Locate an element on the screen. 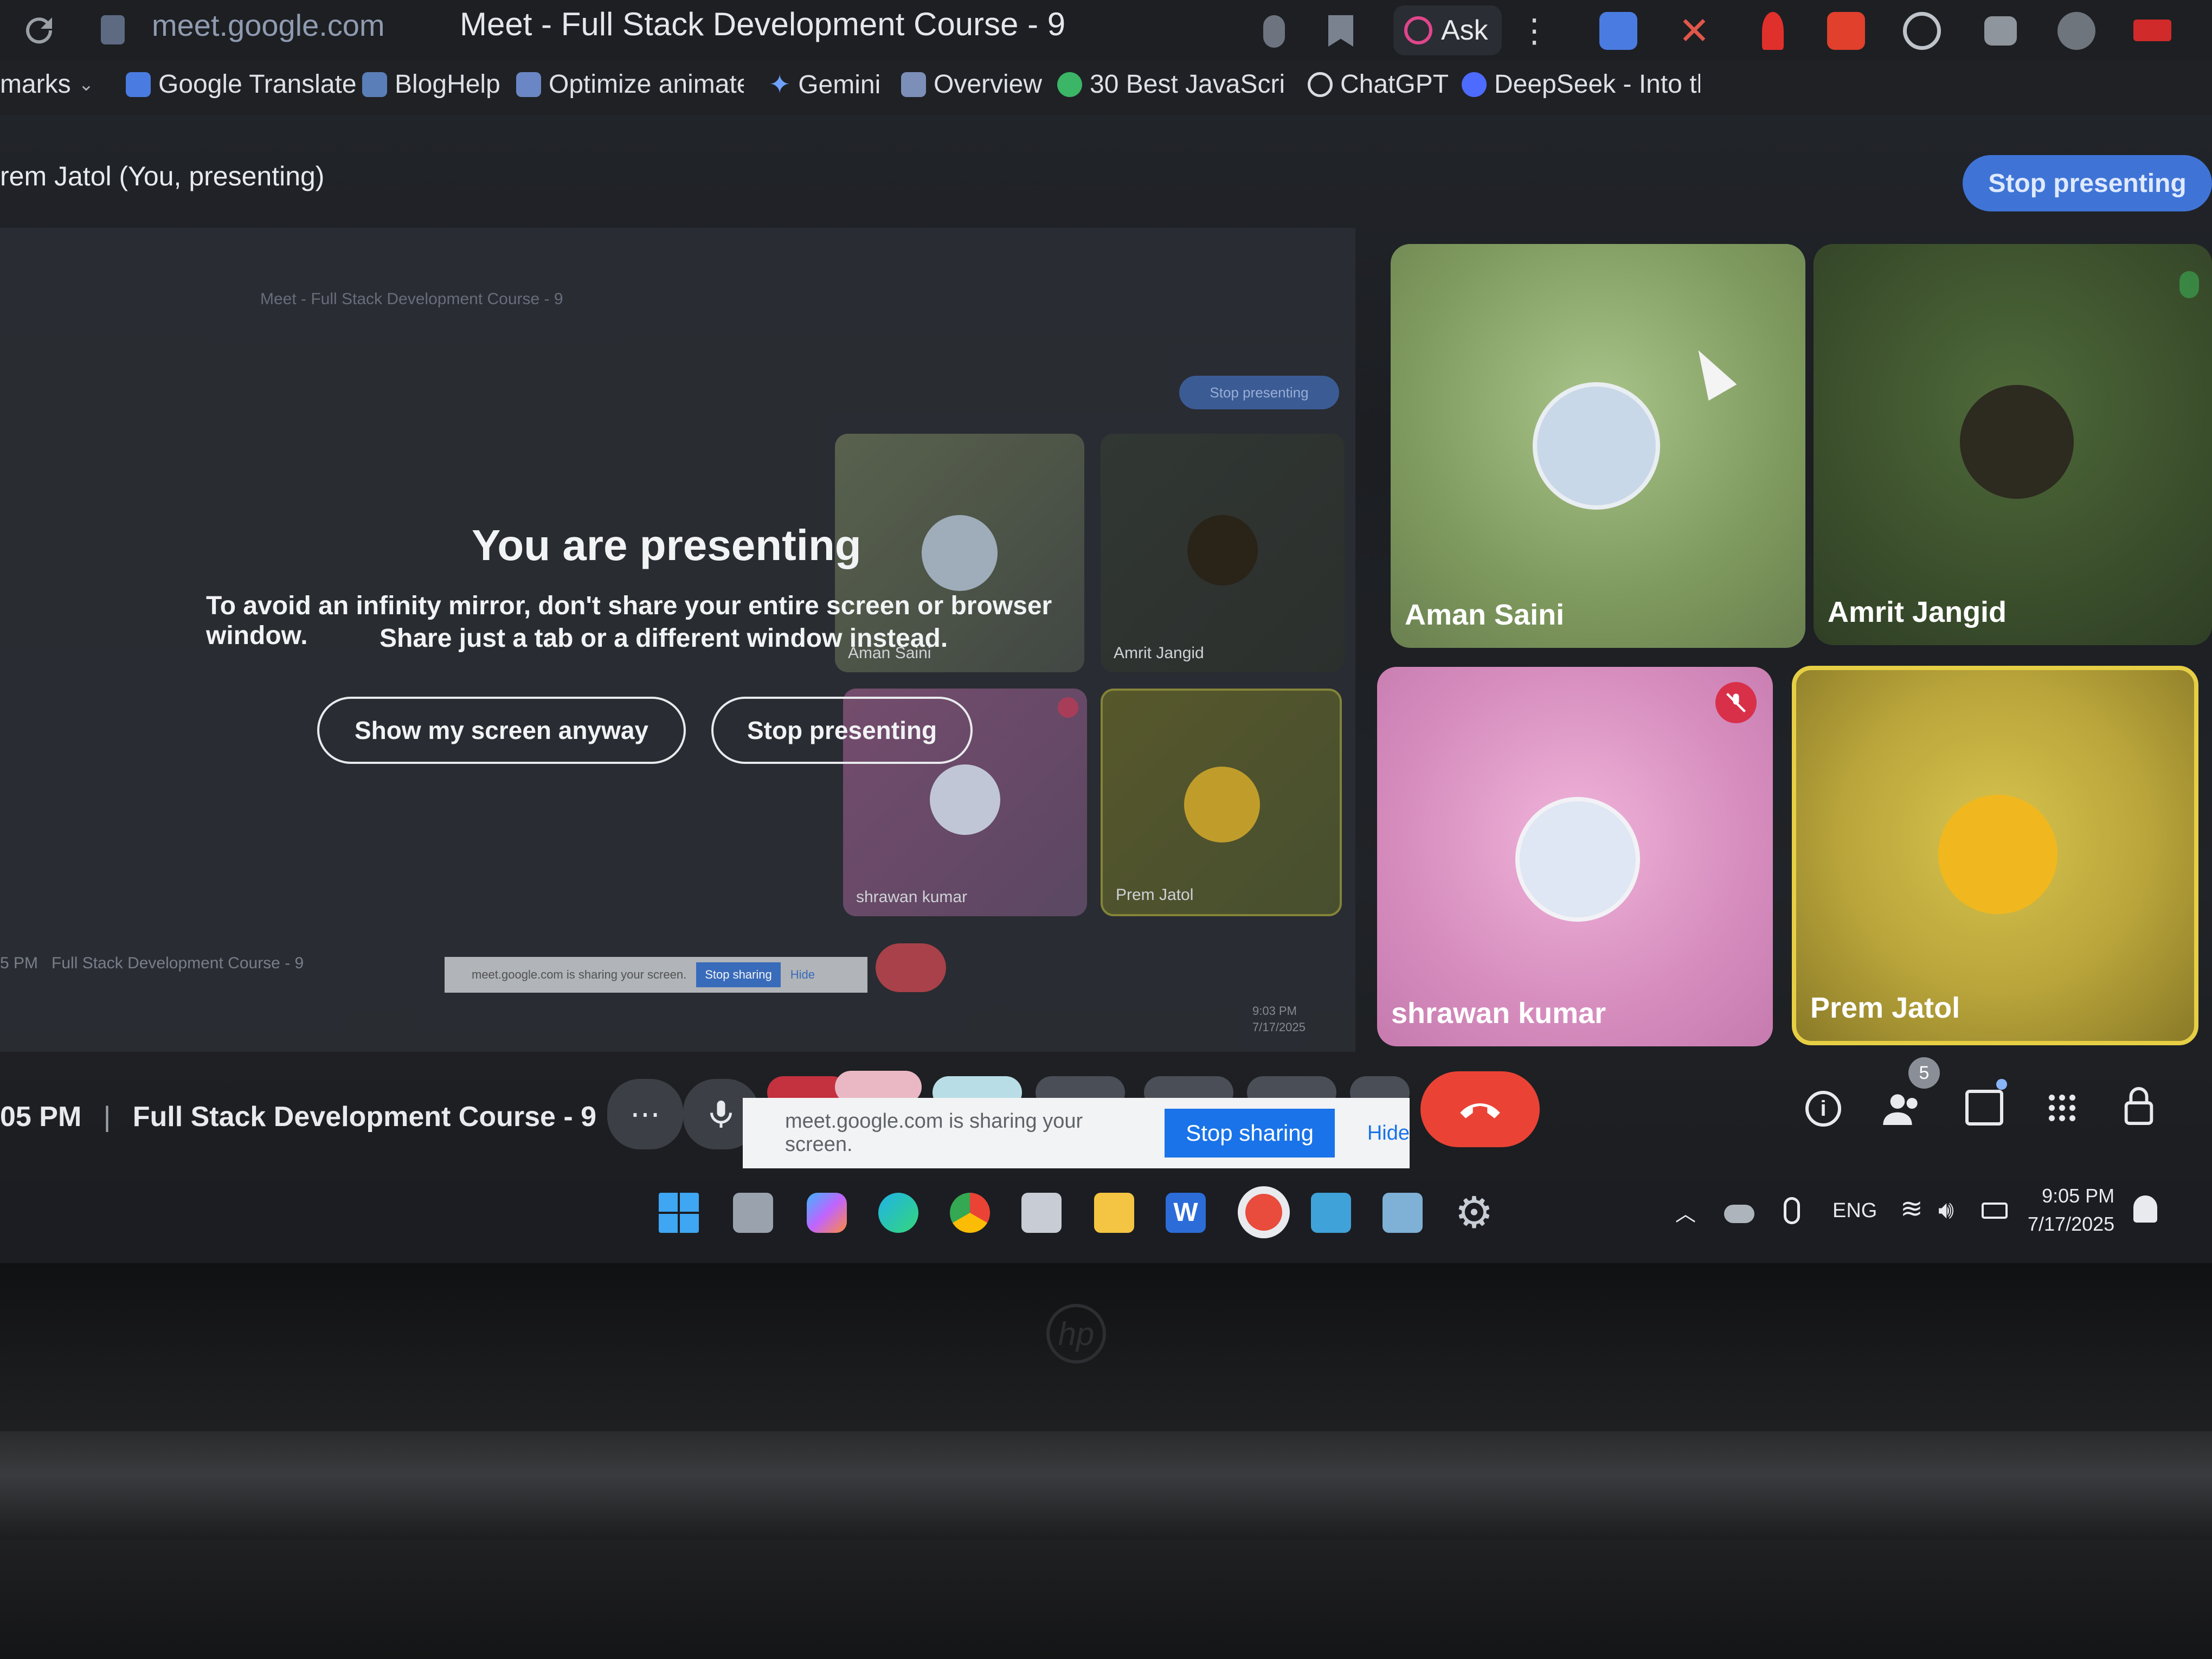 Image resolution: width=2212 pixels, height=1659 pixels. tray-microphone-icon is located at coordinates (1792, 1210).